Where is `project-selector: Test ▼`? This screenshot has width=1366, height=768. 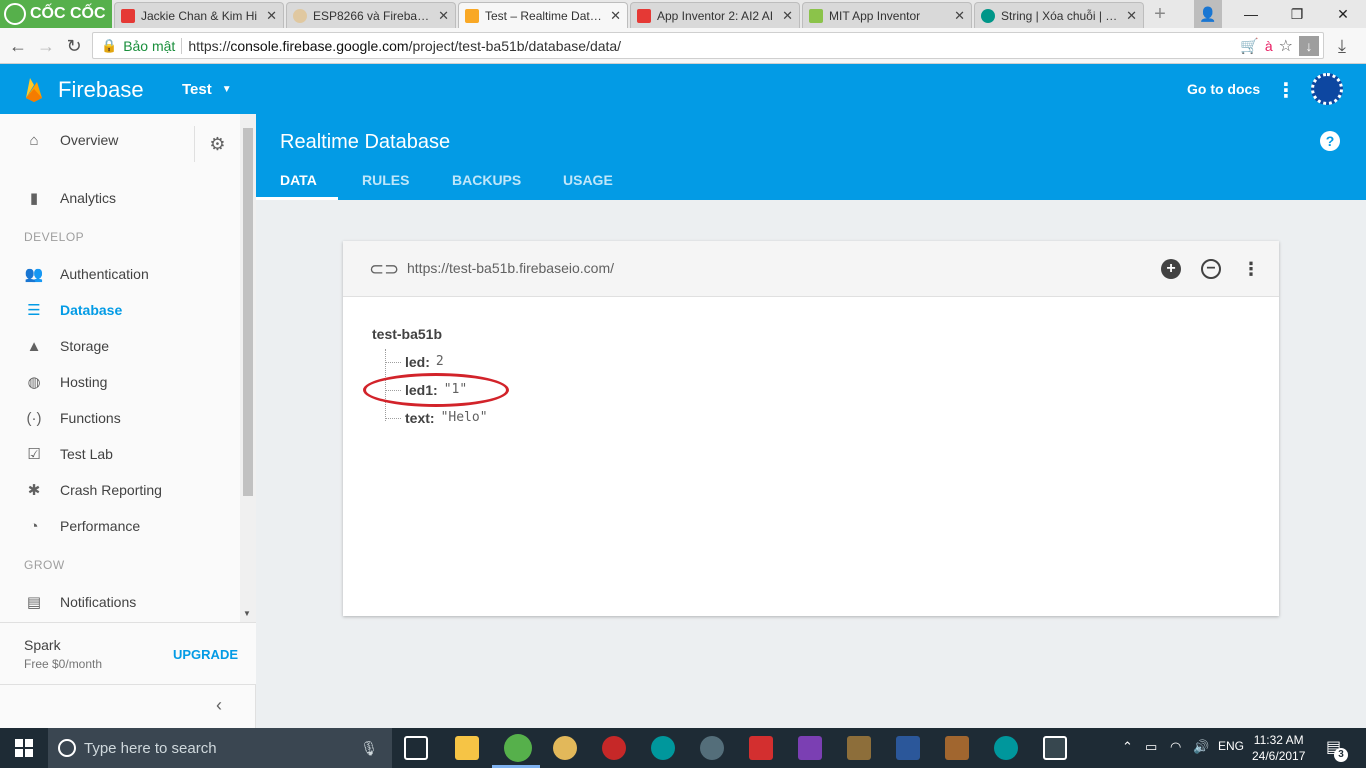 project-selector: Test ▼ is located at coordinates (207, 90).